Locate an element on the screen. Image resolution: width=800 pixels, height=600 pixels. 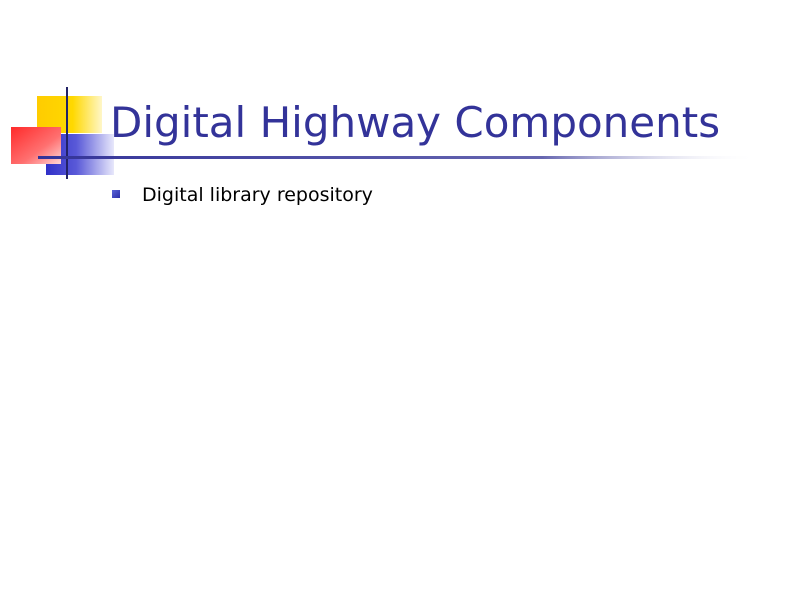
yellow-square is located at coordinates (69, 114).